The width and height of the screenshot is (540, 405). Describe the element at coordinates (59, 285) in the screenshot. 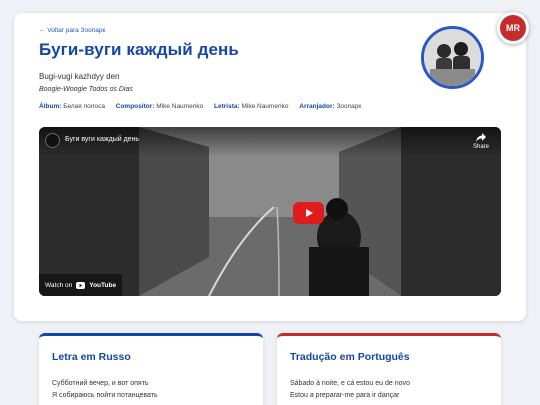

I see `watch-on-label: Watch on` at that location.